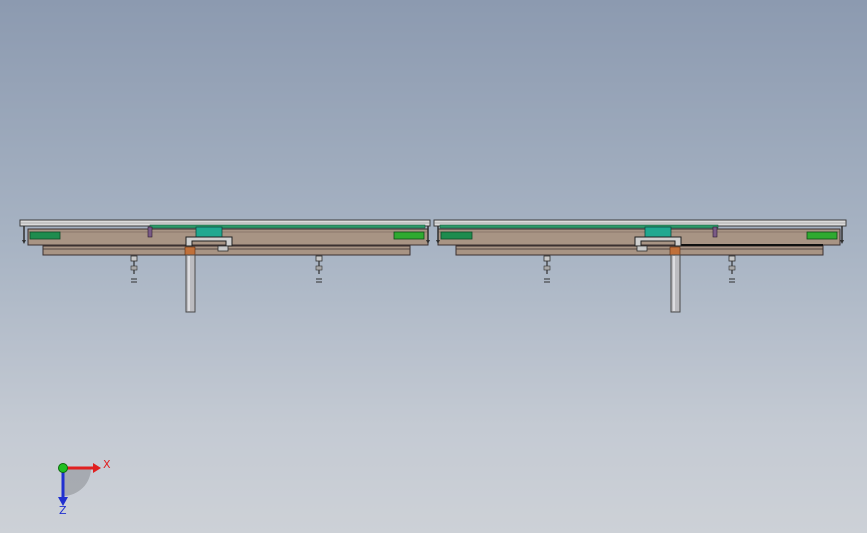  Describe the element at coordinates (24, 235) in the screenshot. I see `left-end-pin-a` at that location.